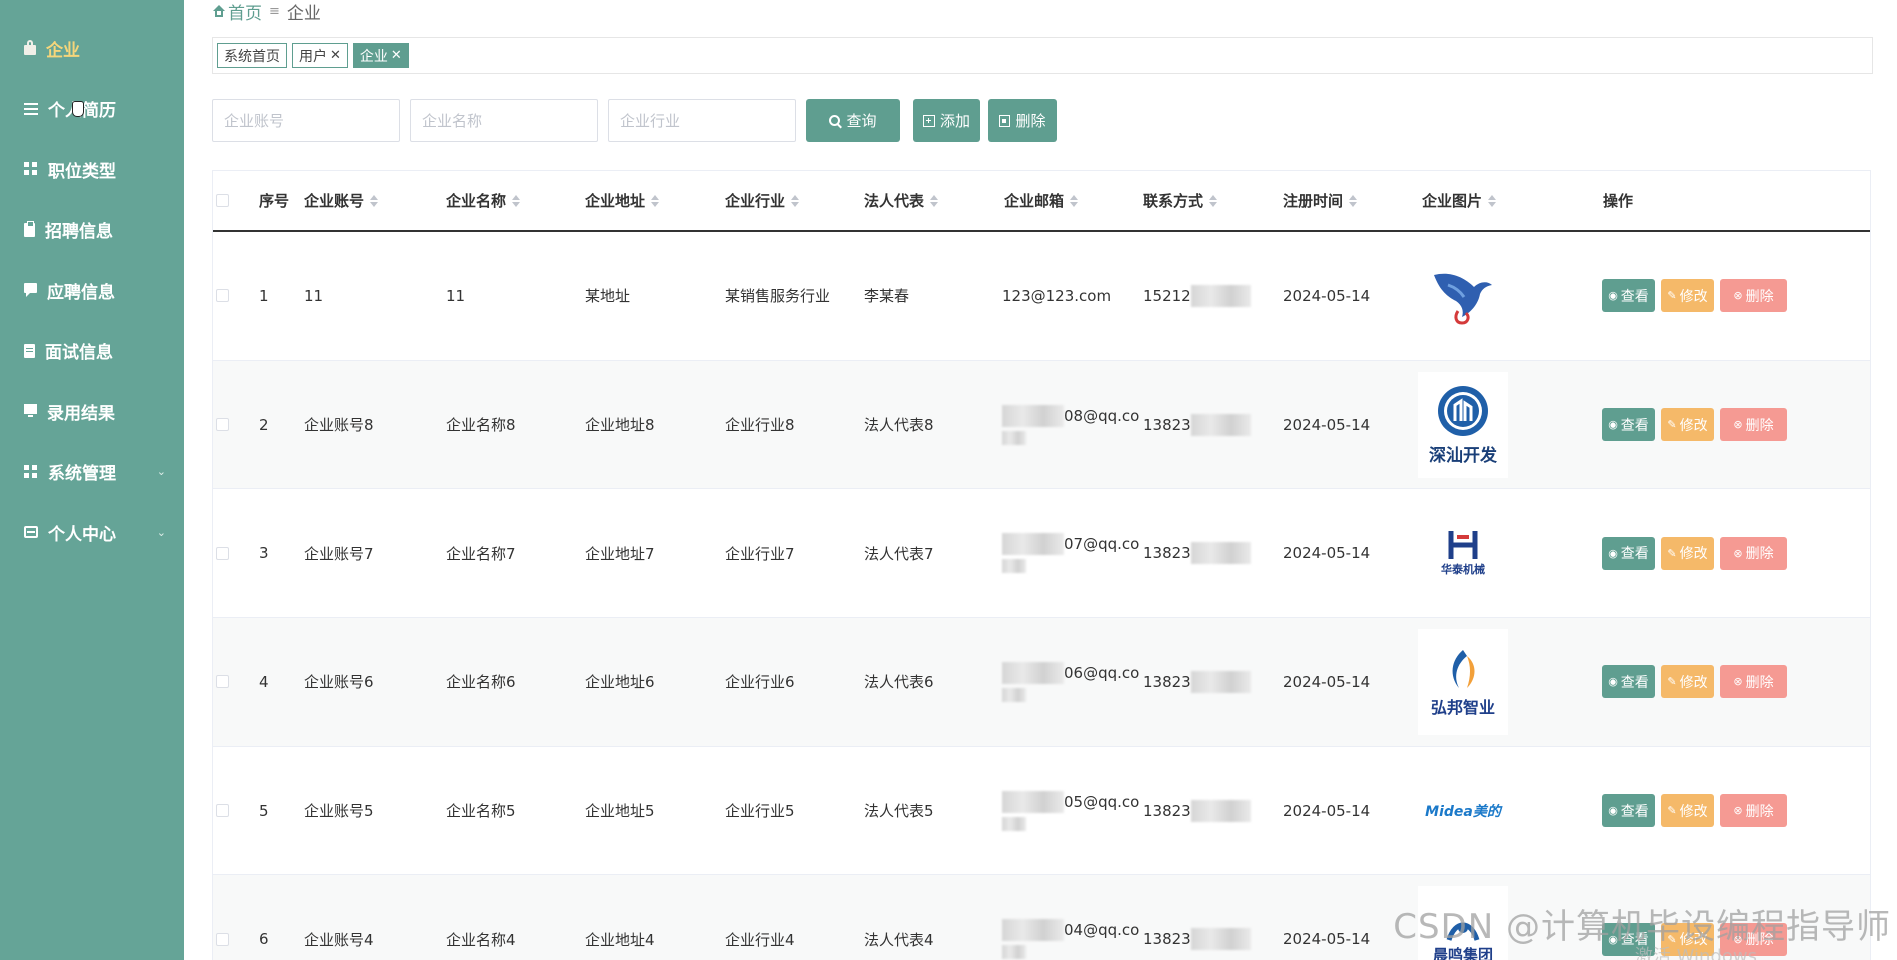 The height and width of the screenshot is (960, 1897). Describe the element at coordinates (1005, 120) in the screenshot. I see `trash-icon` at that location.